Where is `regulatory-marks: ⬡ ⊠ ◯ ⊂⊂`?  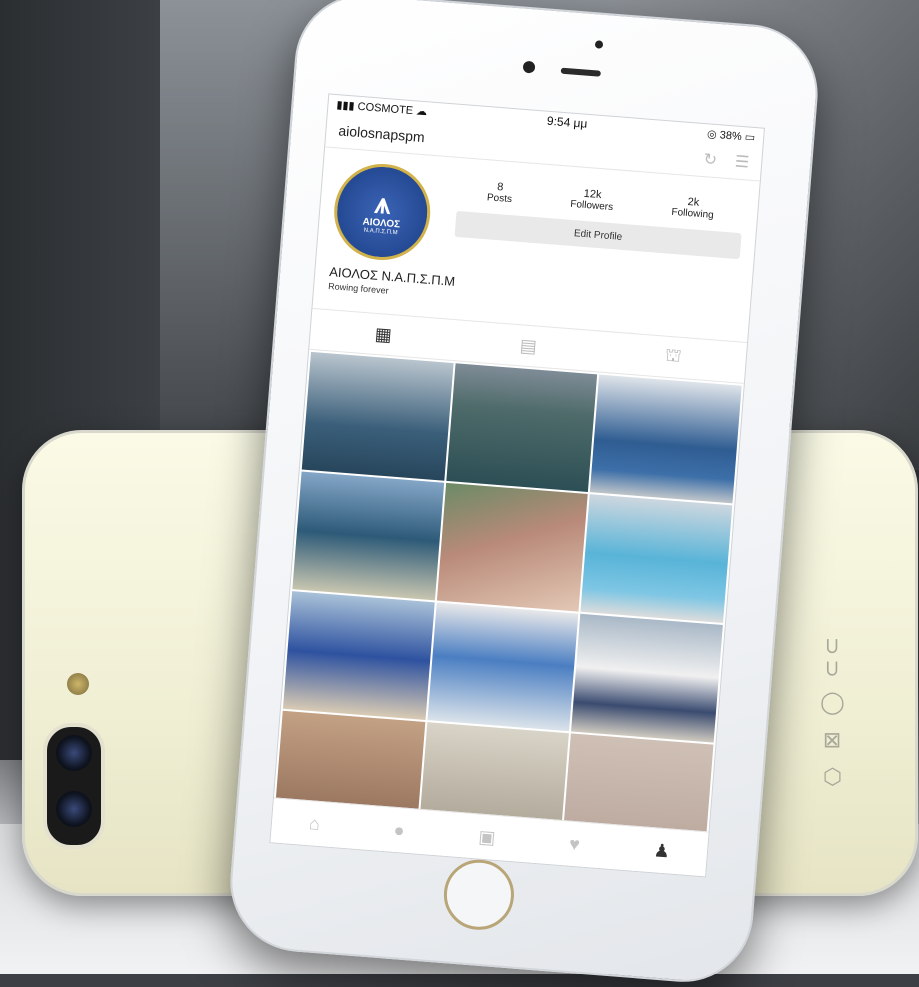 regulatory-marks: ⬡ ⊠ ◯ ⊂⊂ is located at coordinates (831, 711).